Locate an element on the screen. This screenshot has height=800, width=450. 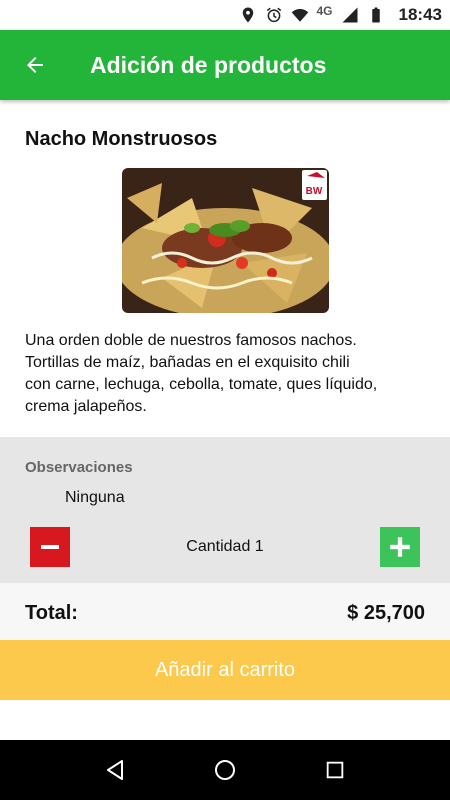
plus-icon is located at coordinates (400, 547).